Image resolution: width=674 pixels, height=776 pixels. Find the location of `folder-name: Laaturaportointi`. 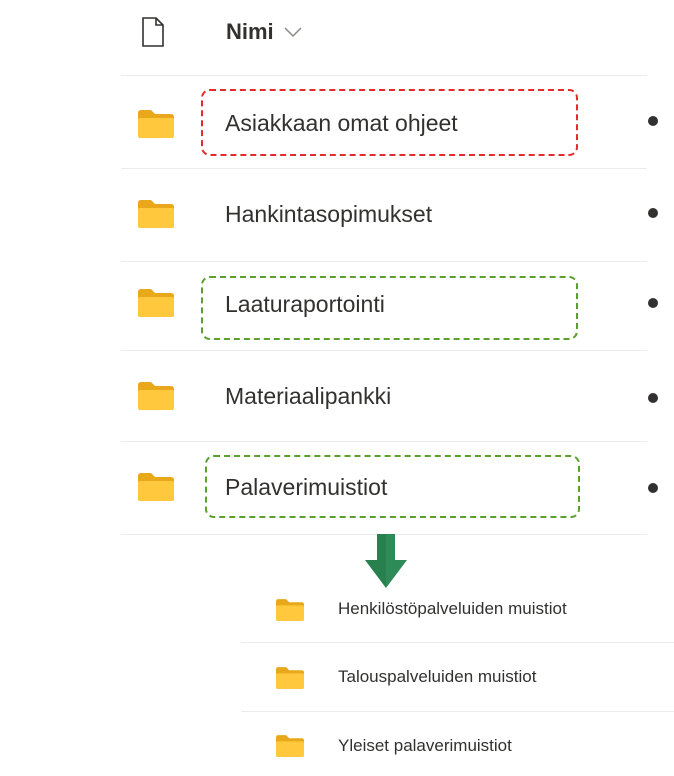

folder-name: Laaturaportointi is located at coordinates (305, 304).